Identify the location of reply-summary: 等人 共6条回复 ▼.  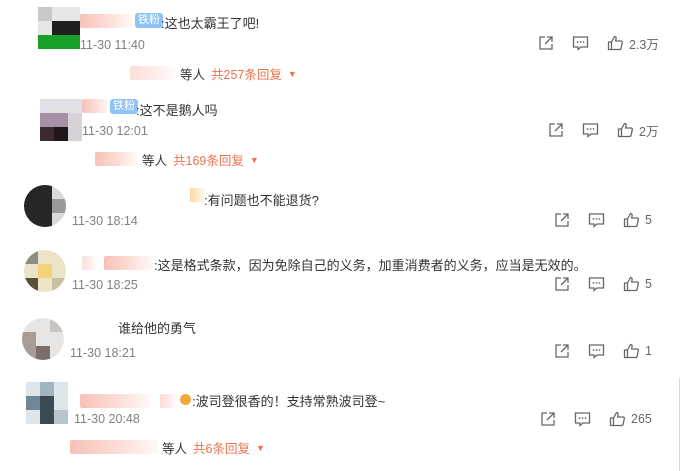
(213, 447).